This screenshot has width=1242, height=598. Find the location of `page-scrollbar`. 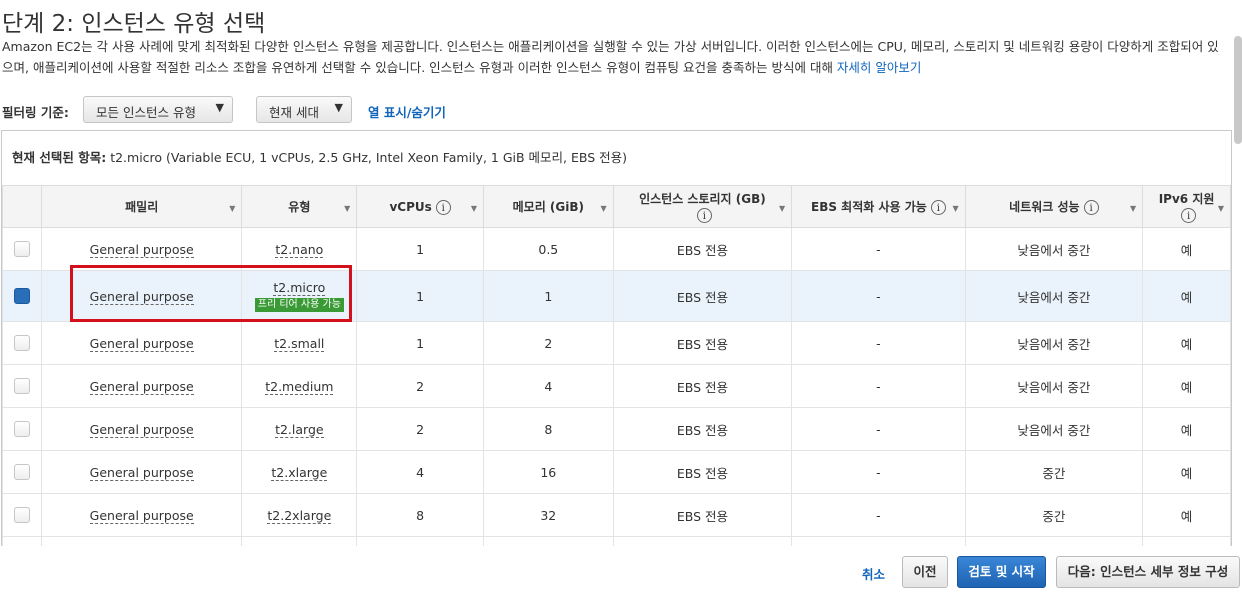

page-scrollbar is located at coordinates (1238, 90).